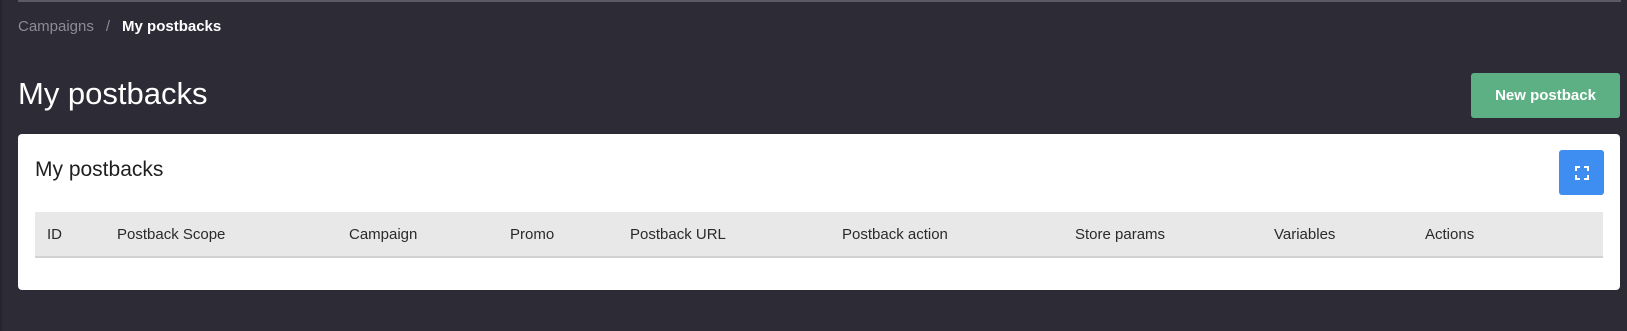 This screenshot has height=331, width=1627. I want to click on column-header-postback-url: Postback URL, so click(724, 235).